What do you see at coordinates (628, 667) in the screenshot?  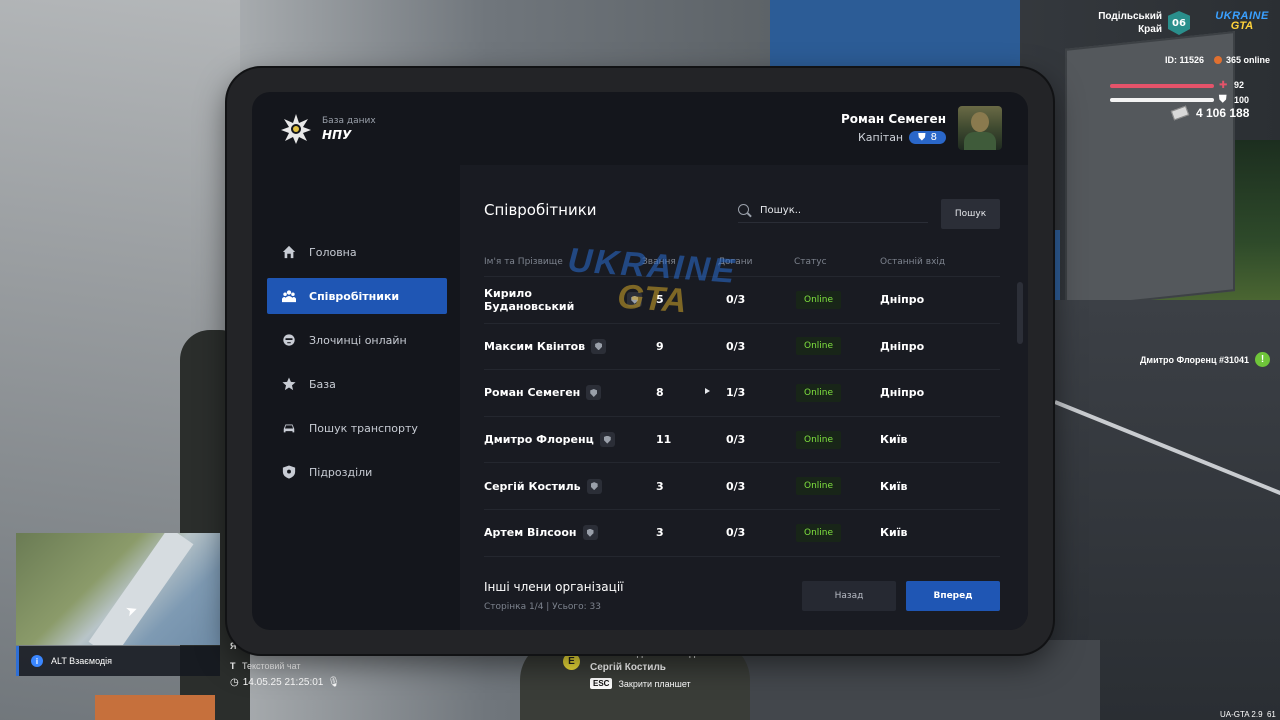 I see `interaction-target: Сергій Костиль` at bounding box center [628, 667].